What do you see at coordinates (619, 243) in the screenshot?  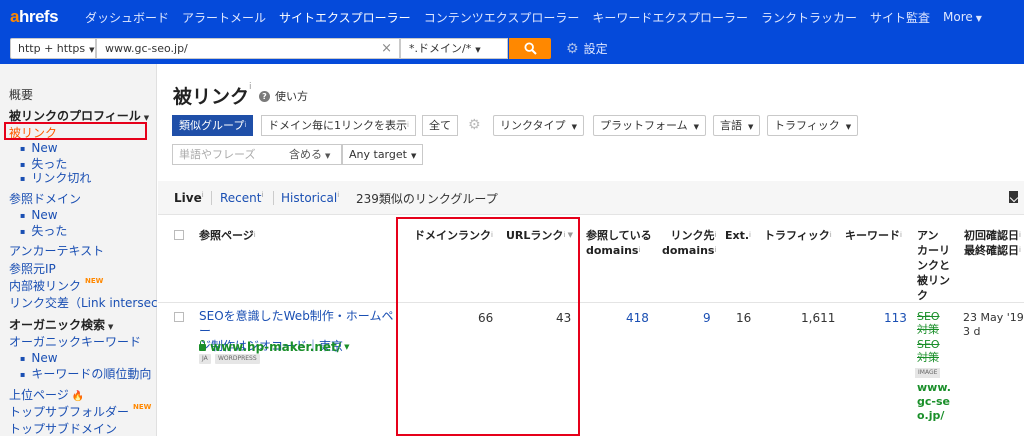 I see `header-referring-domains: 参照している domainsi` at bounding box center [619, 243].